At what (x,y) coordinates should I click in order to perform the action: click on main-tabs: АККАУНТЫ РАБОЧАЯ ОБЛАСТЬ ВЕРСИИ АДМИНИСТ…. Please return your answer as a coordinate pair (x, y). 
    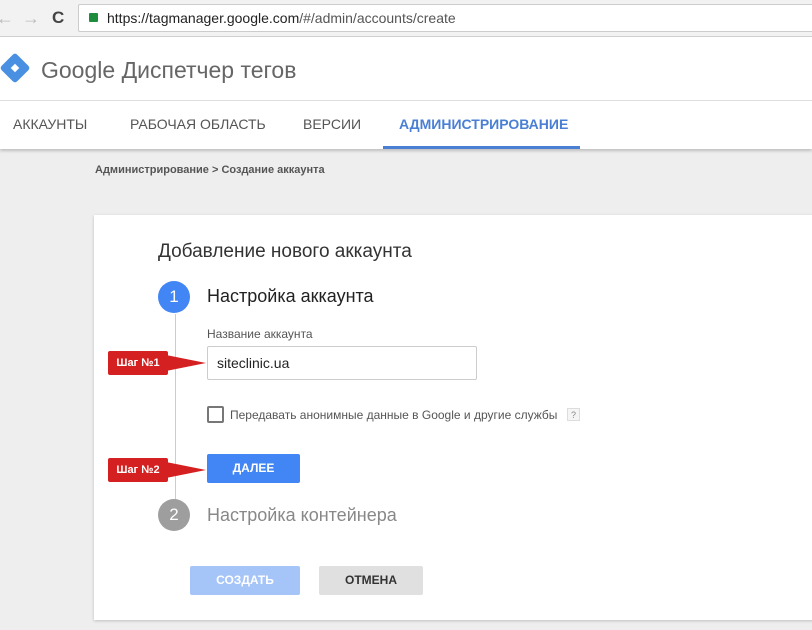
    Looking at the image, I should click on (406, 125).